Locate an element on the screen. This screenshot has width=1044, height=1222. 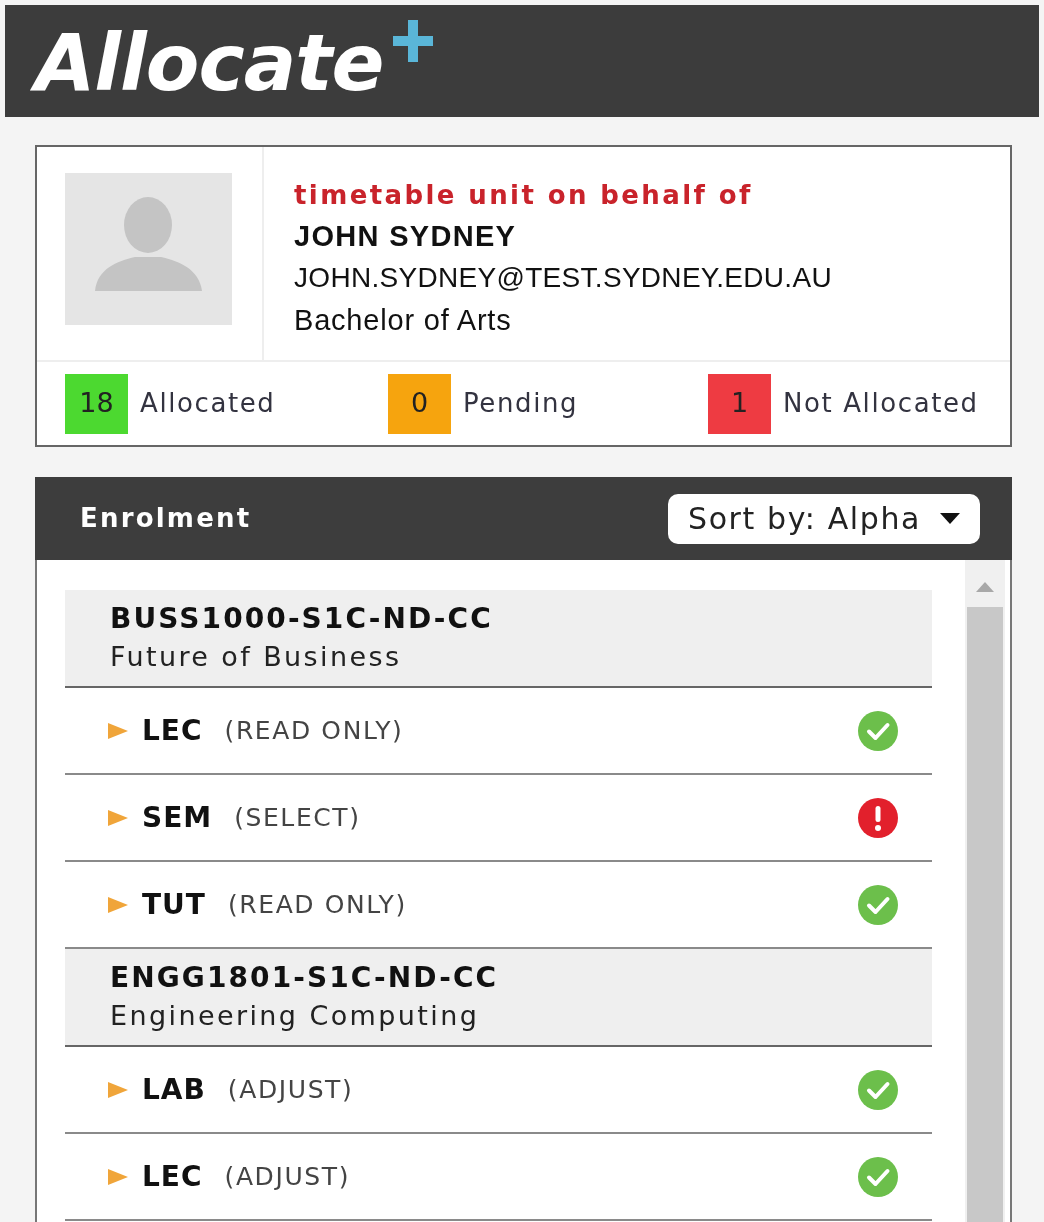
logo-text: Allocate is located at coordinates (209, 63).